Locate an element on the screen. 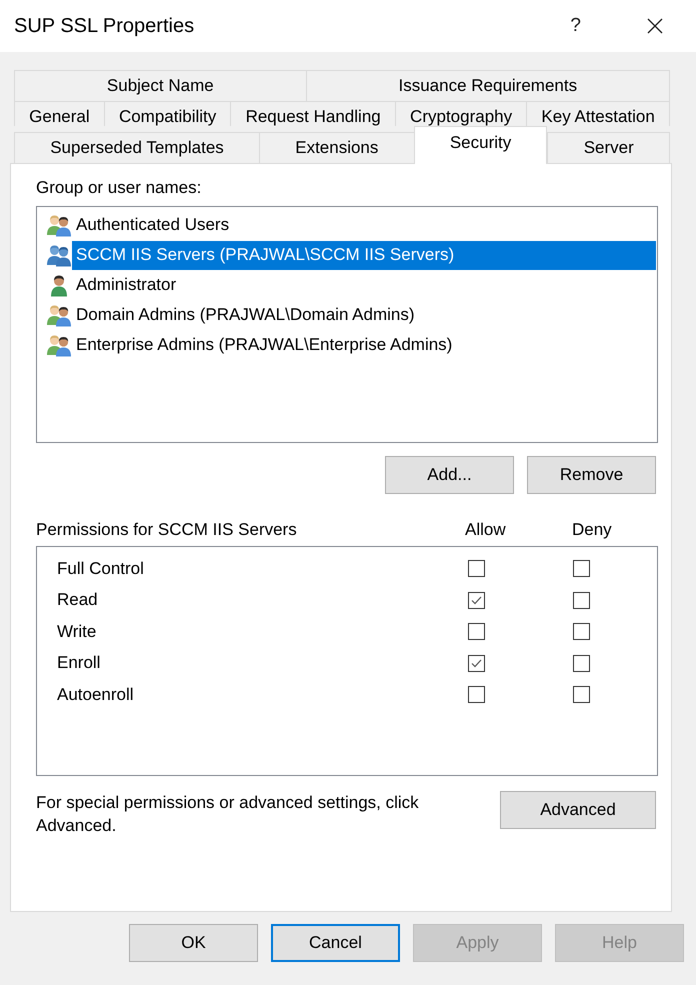 The width and height of the screenshot is (696, 985). help-button: ? is located at coordinates (575, 26).